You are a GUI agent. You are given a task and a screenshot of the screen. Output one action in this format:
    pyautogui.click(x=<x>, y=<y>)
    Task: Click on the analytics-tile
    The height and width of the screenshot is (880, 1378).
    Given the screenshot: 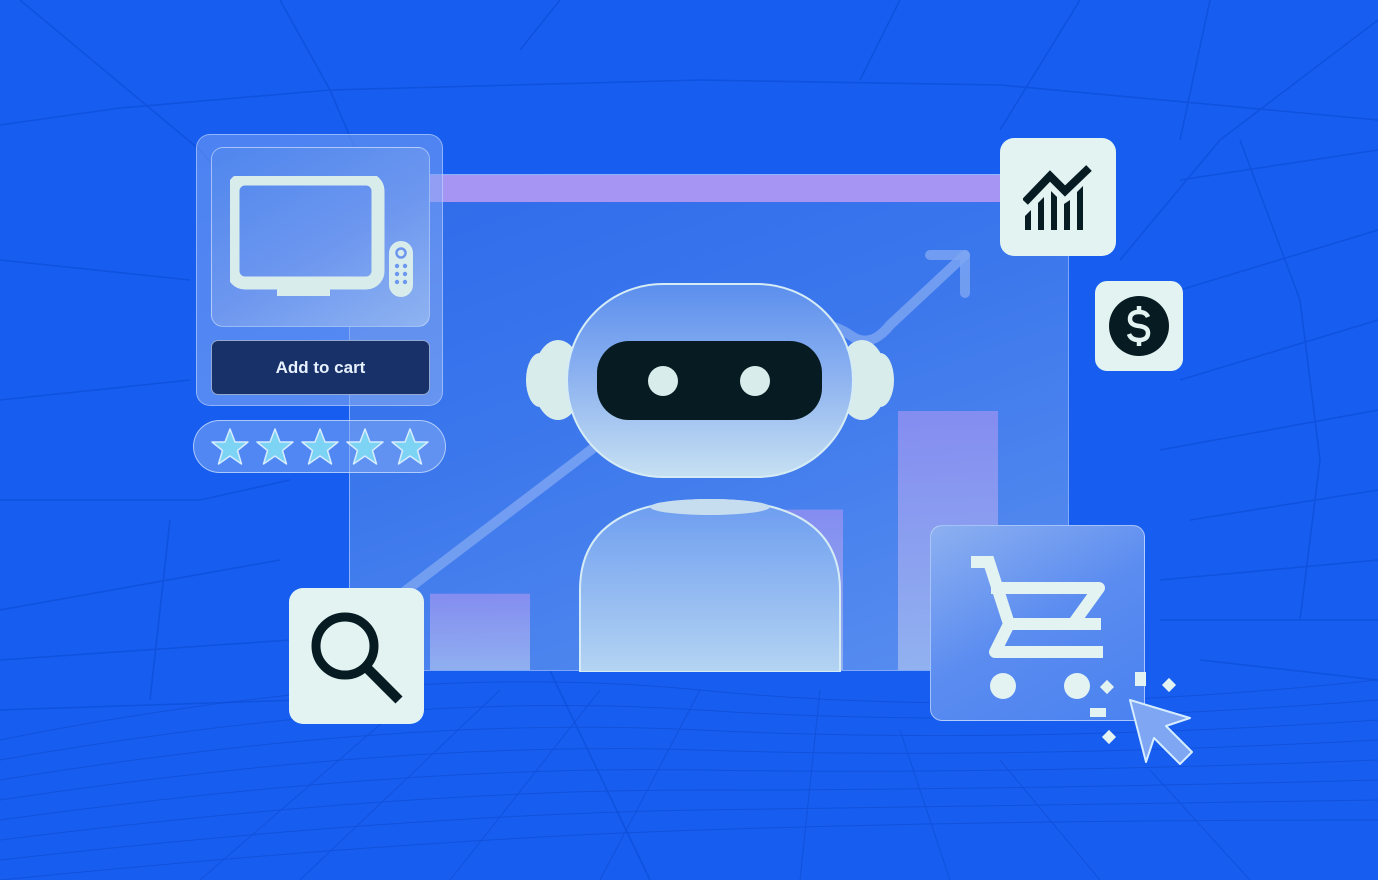 What is the action you would take?
    pyautogui.click(x=1058, y=197)
    